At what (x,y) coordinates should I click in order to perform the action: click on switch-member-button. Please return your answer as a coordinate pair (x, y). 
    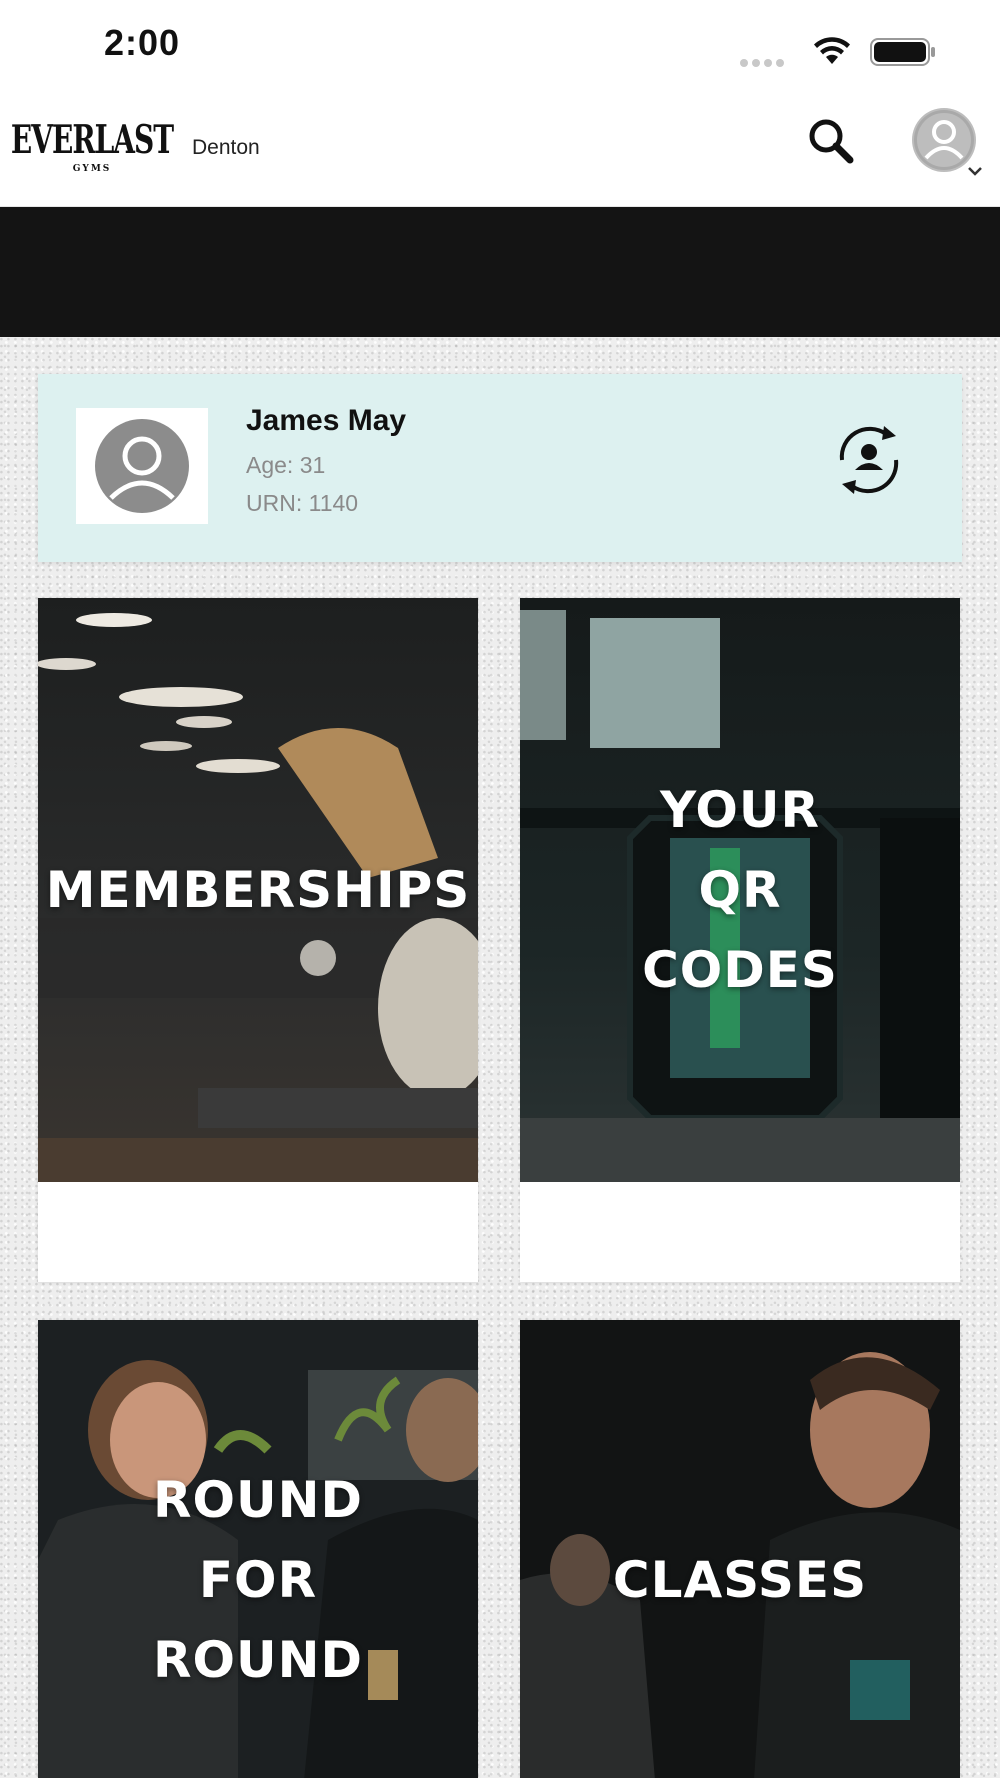
    Looking at the image, I should click on (869, 460).